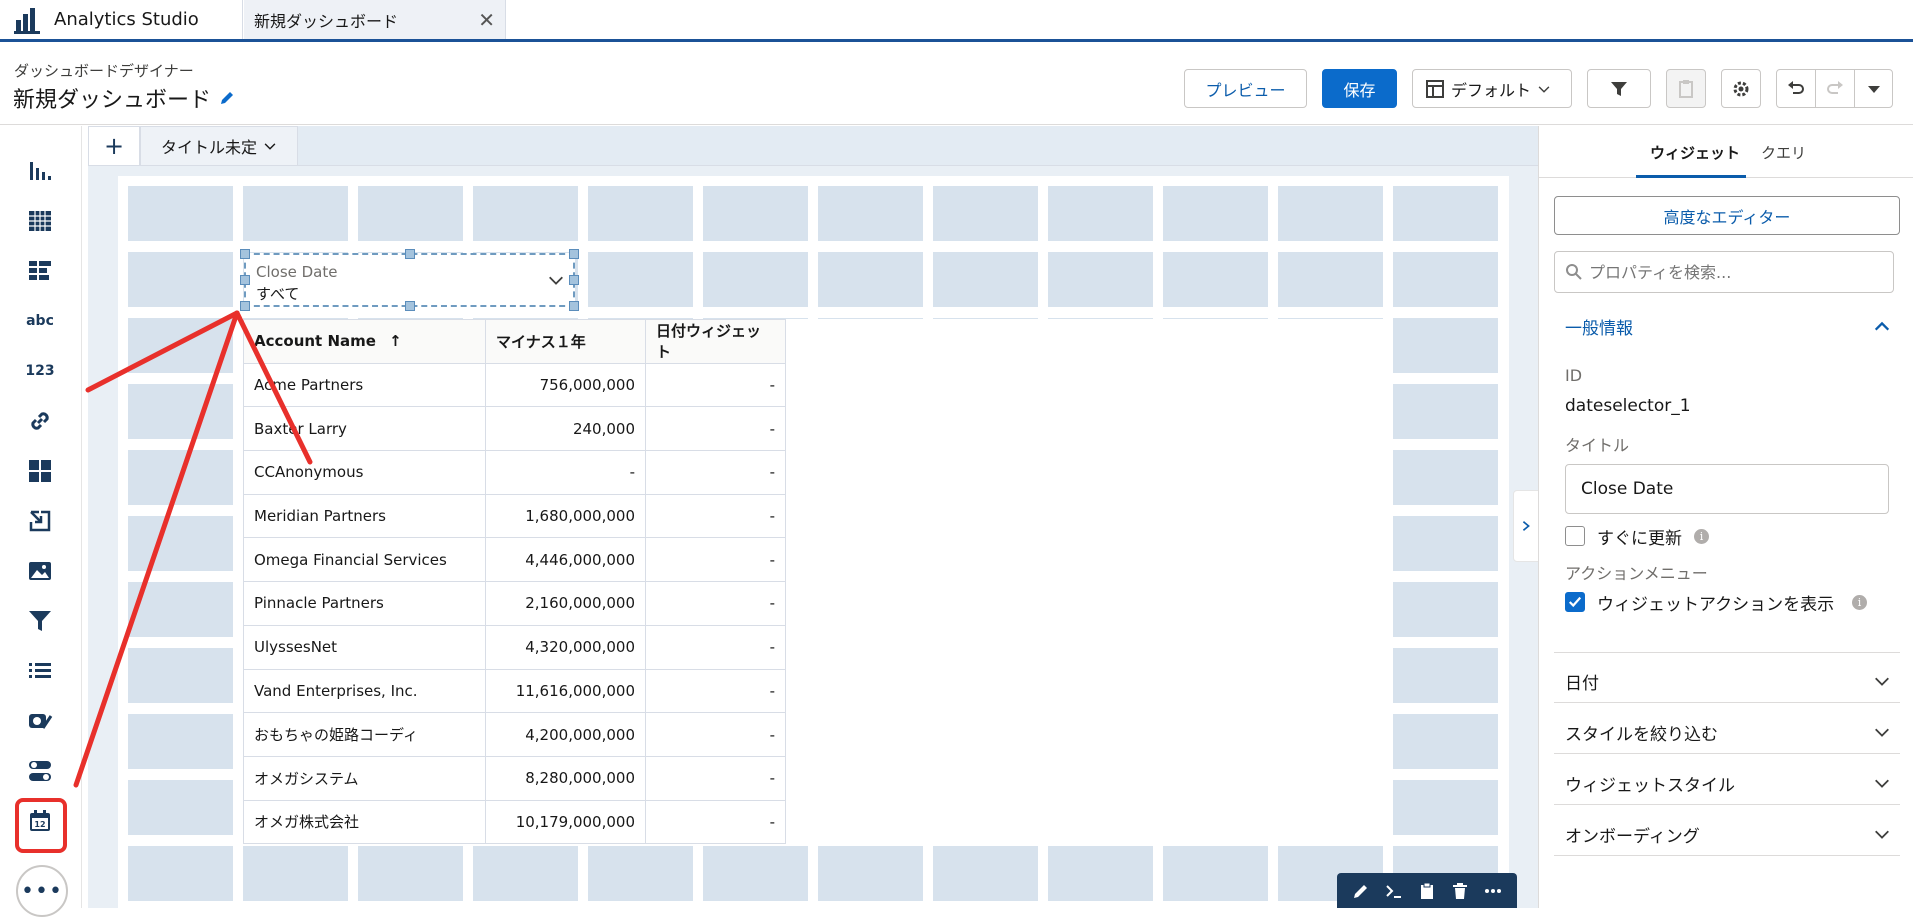 The image size is (1913, 917). What do you see at coordinates (1727, 489) in the screenshot?
I see `title-field` at bounding box center [1727, 489].